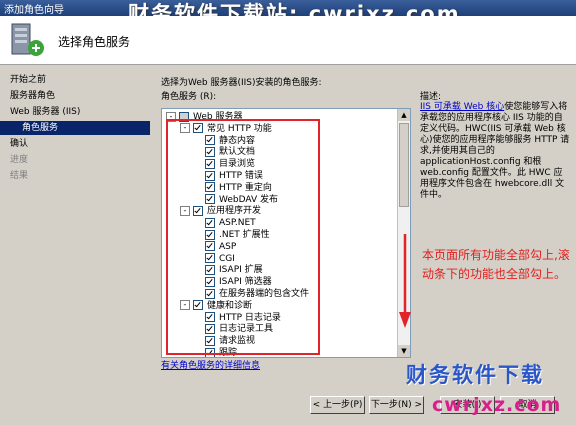 This screenshot has height=425, width=576. What do you see at coordinates (241, 83) in the screenshot?
I see `instruction-text: 选择为Web 服务器(IIS)安装的角色服务:` at bounding box center [241, 83].